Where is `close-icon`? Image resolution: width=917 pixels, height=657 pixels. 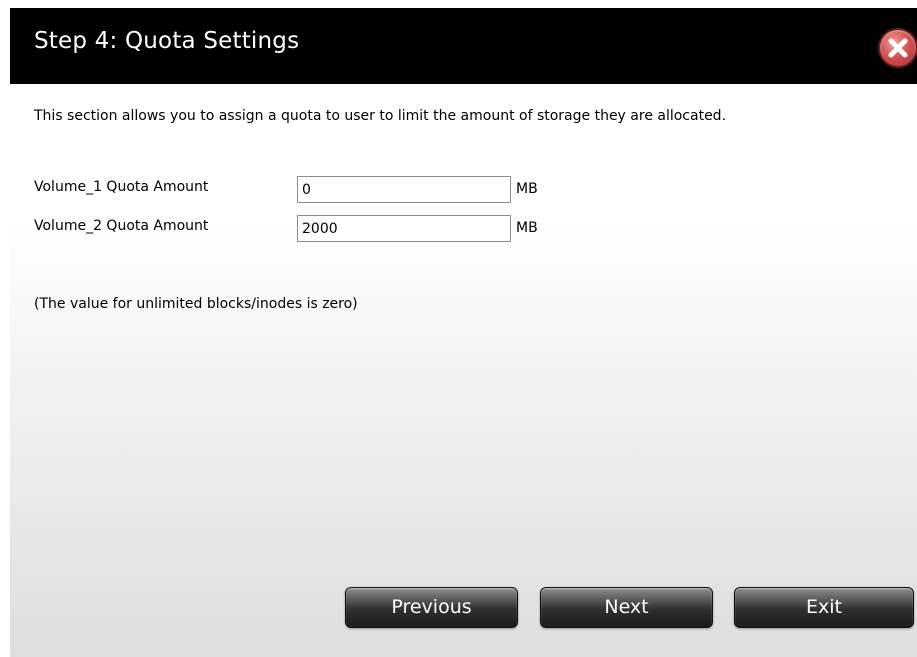
close-icon is located at coordinates (898, 48).